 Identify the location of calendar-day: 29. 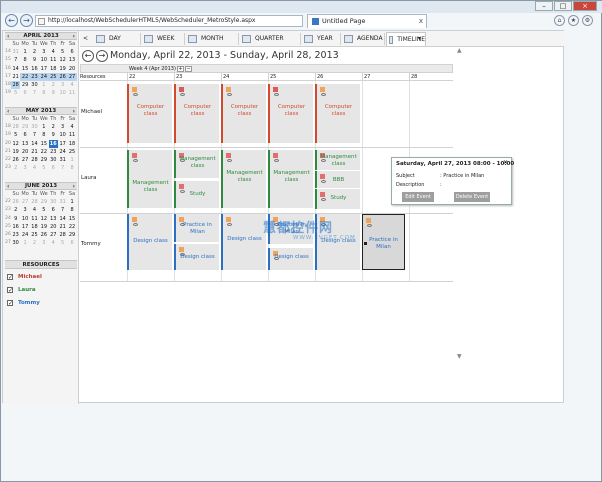
(71, 235).